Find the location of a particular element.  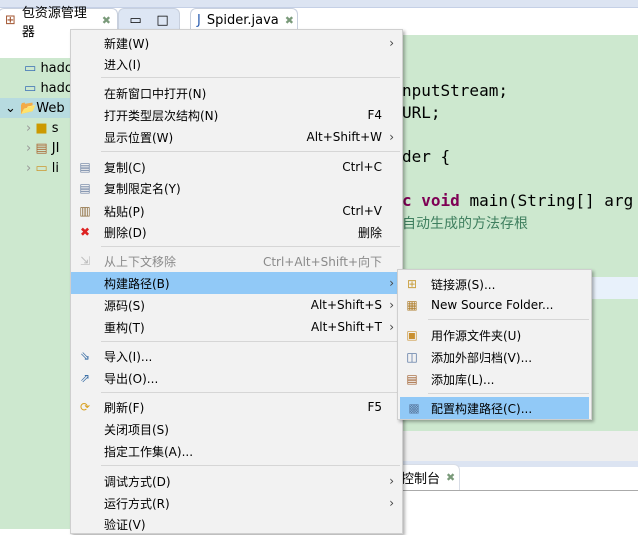

menu-item-open-new-window: 在新窗口中打开(N) is located at coordinates (236, 93).